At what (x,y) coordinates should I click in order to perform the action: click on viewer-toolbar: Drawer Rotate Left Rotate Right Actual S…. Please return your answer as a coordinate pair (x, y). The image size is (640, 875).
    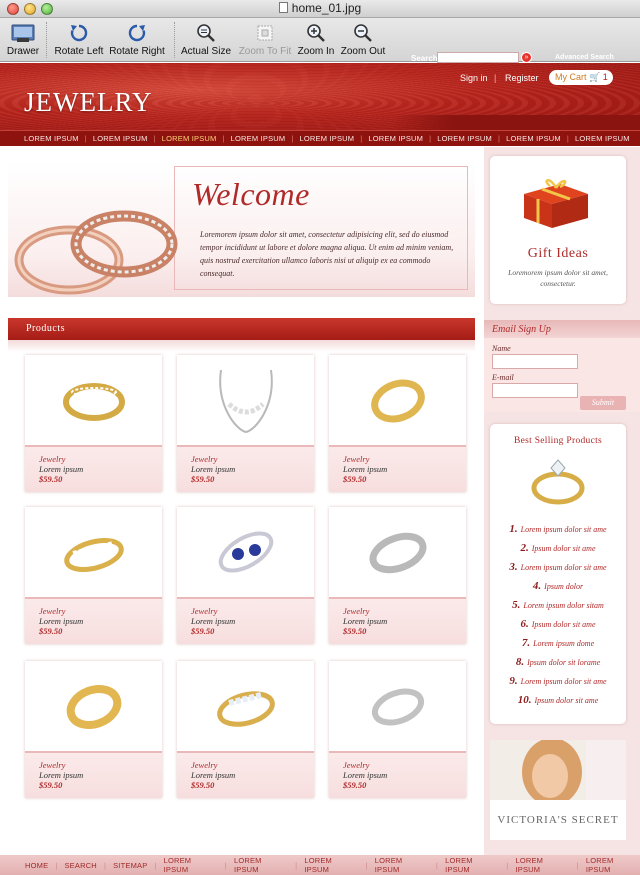
    Looking at the image, I should click on (320, 40).